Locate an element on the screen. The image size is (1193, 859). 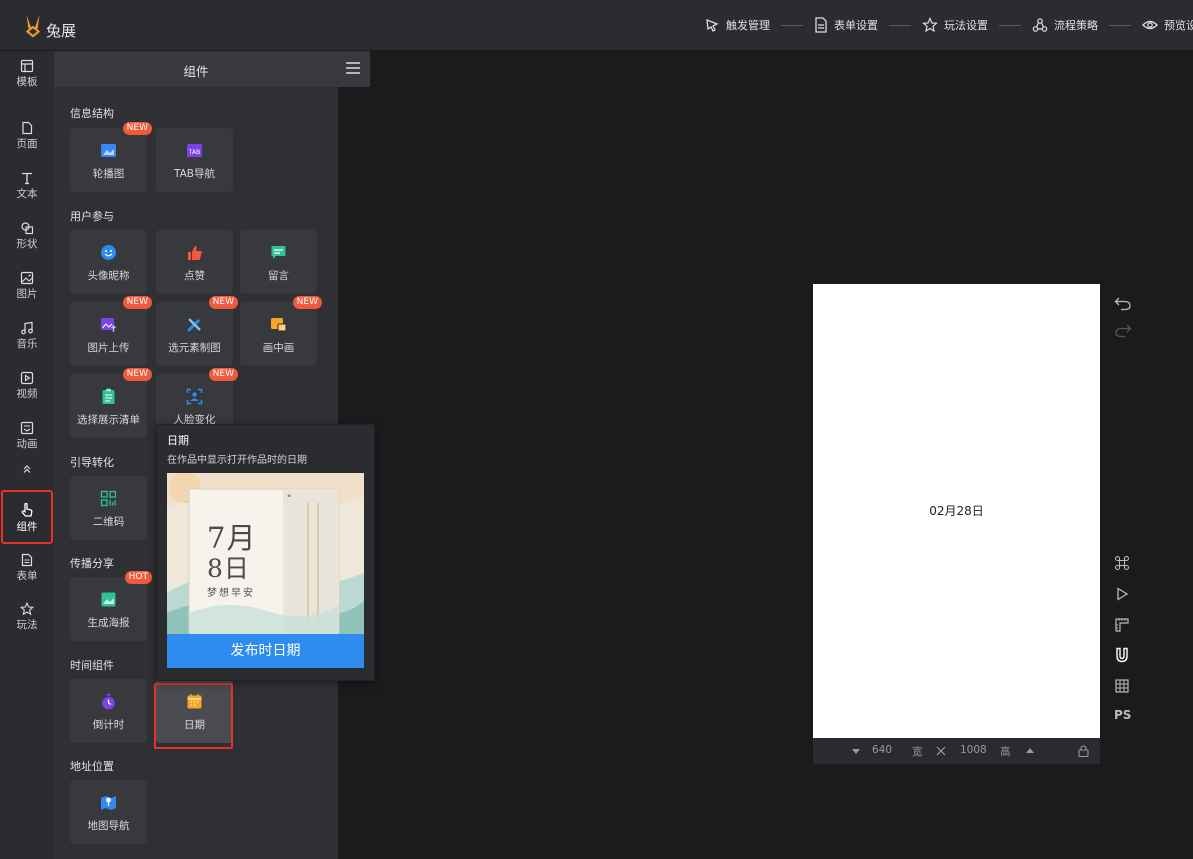
component-avatar-nickname: 头像昵称 is located at coordinates (108, 262).